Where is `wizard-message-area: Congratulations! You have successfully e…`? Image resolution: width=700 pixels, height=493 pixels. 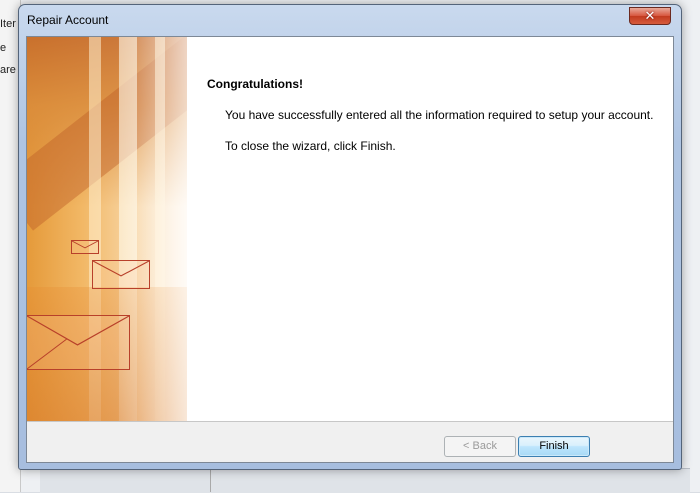 wizard-message-area: Congratulations! You have successfully e… is located at coordinates (432, 115).